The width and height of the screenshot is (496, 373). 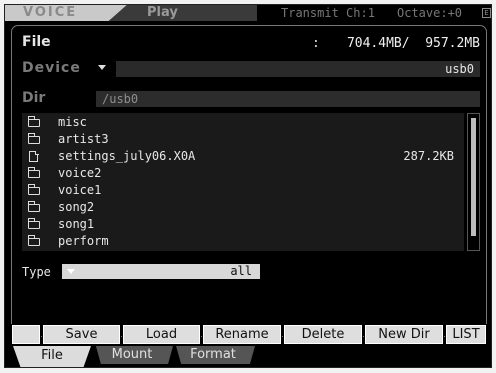 I want to click on tab-format: Format, so click(x=215, y=355).